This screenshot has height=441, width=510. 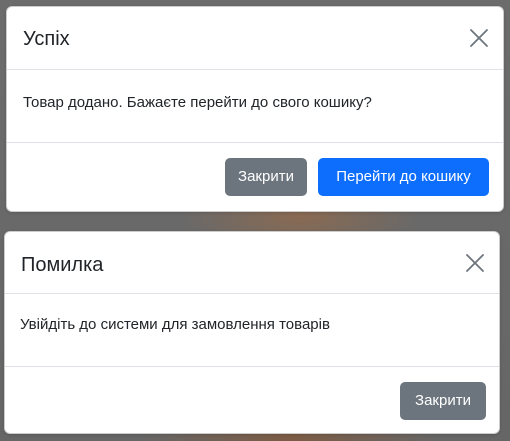 What do you see at coordinates (403, 177) in the screenshot?
I see `go-to-cart-button: Перейти до кошику` at bounding box center [403, 177].